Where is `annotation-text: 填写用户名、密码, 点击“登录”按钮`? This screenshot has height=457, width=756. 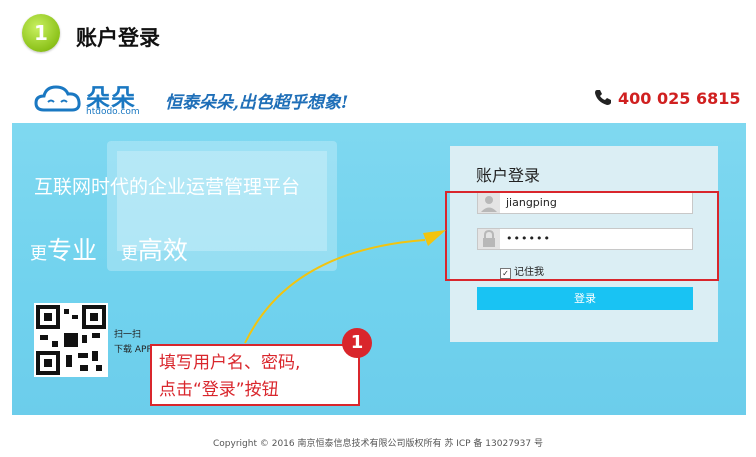
annotation-text: 填写用户名、密码, 点击“登录”按钮 is located at coordinates (229, 377).